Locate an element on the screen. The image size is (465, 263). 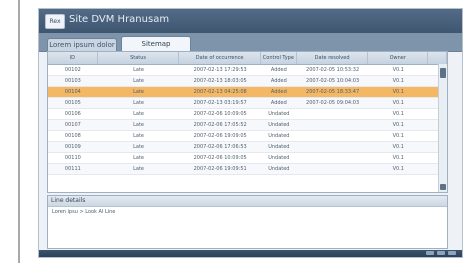
table-row: 00106 Late 2007-02-06 10:09:05 Undated V0.1 is located at coordinates (247, 114).